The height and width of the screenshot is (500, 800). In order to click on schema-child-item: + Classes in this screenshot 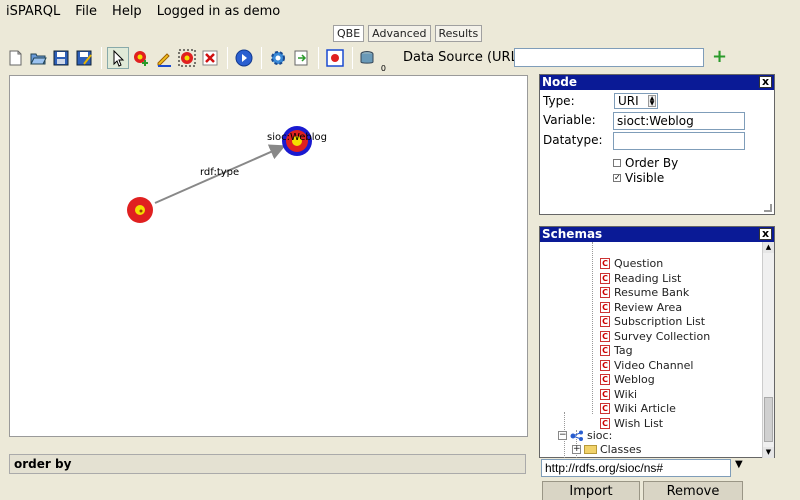, I will do `click(606, 449)`.